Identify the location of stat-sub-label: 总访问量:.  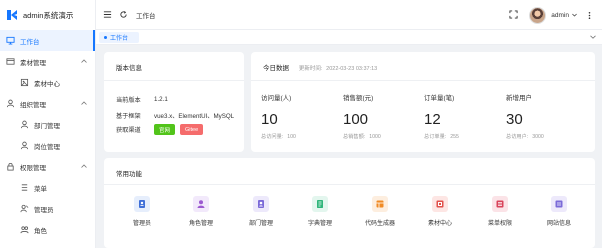
(272, 137).